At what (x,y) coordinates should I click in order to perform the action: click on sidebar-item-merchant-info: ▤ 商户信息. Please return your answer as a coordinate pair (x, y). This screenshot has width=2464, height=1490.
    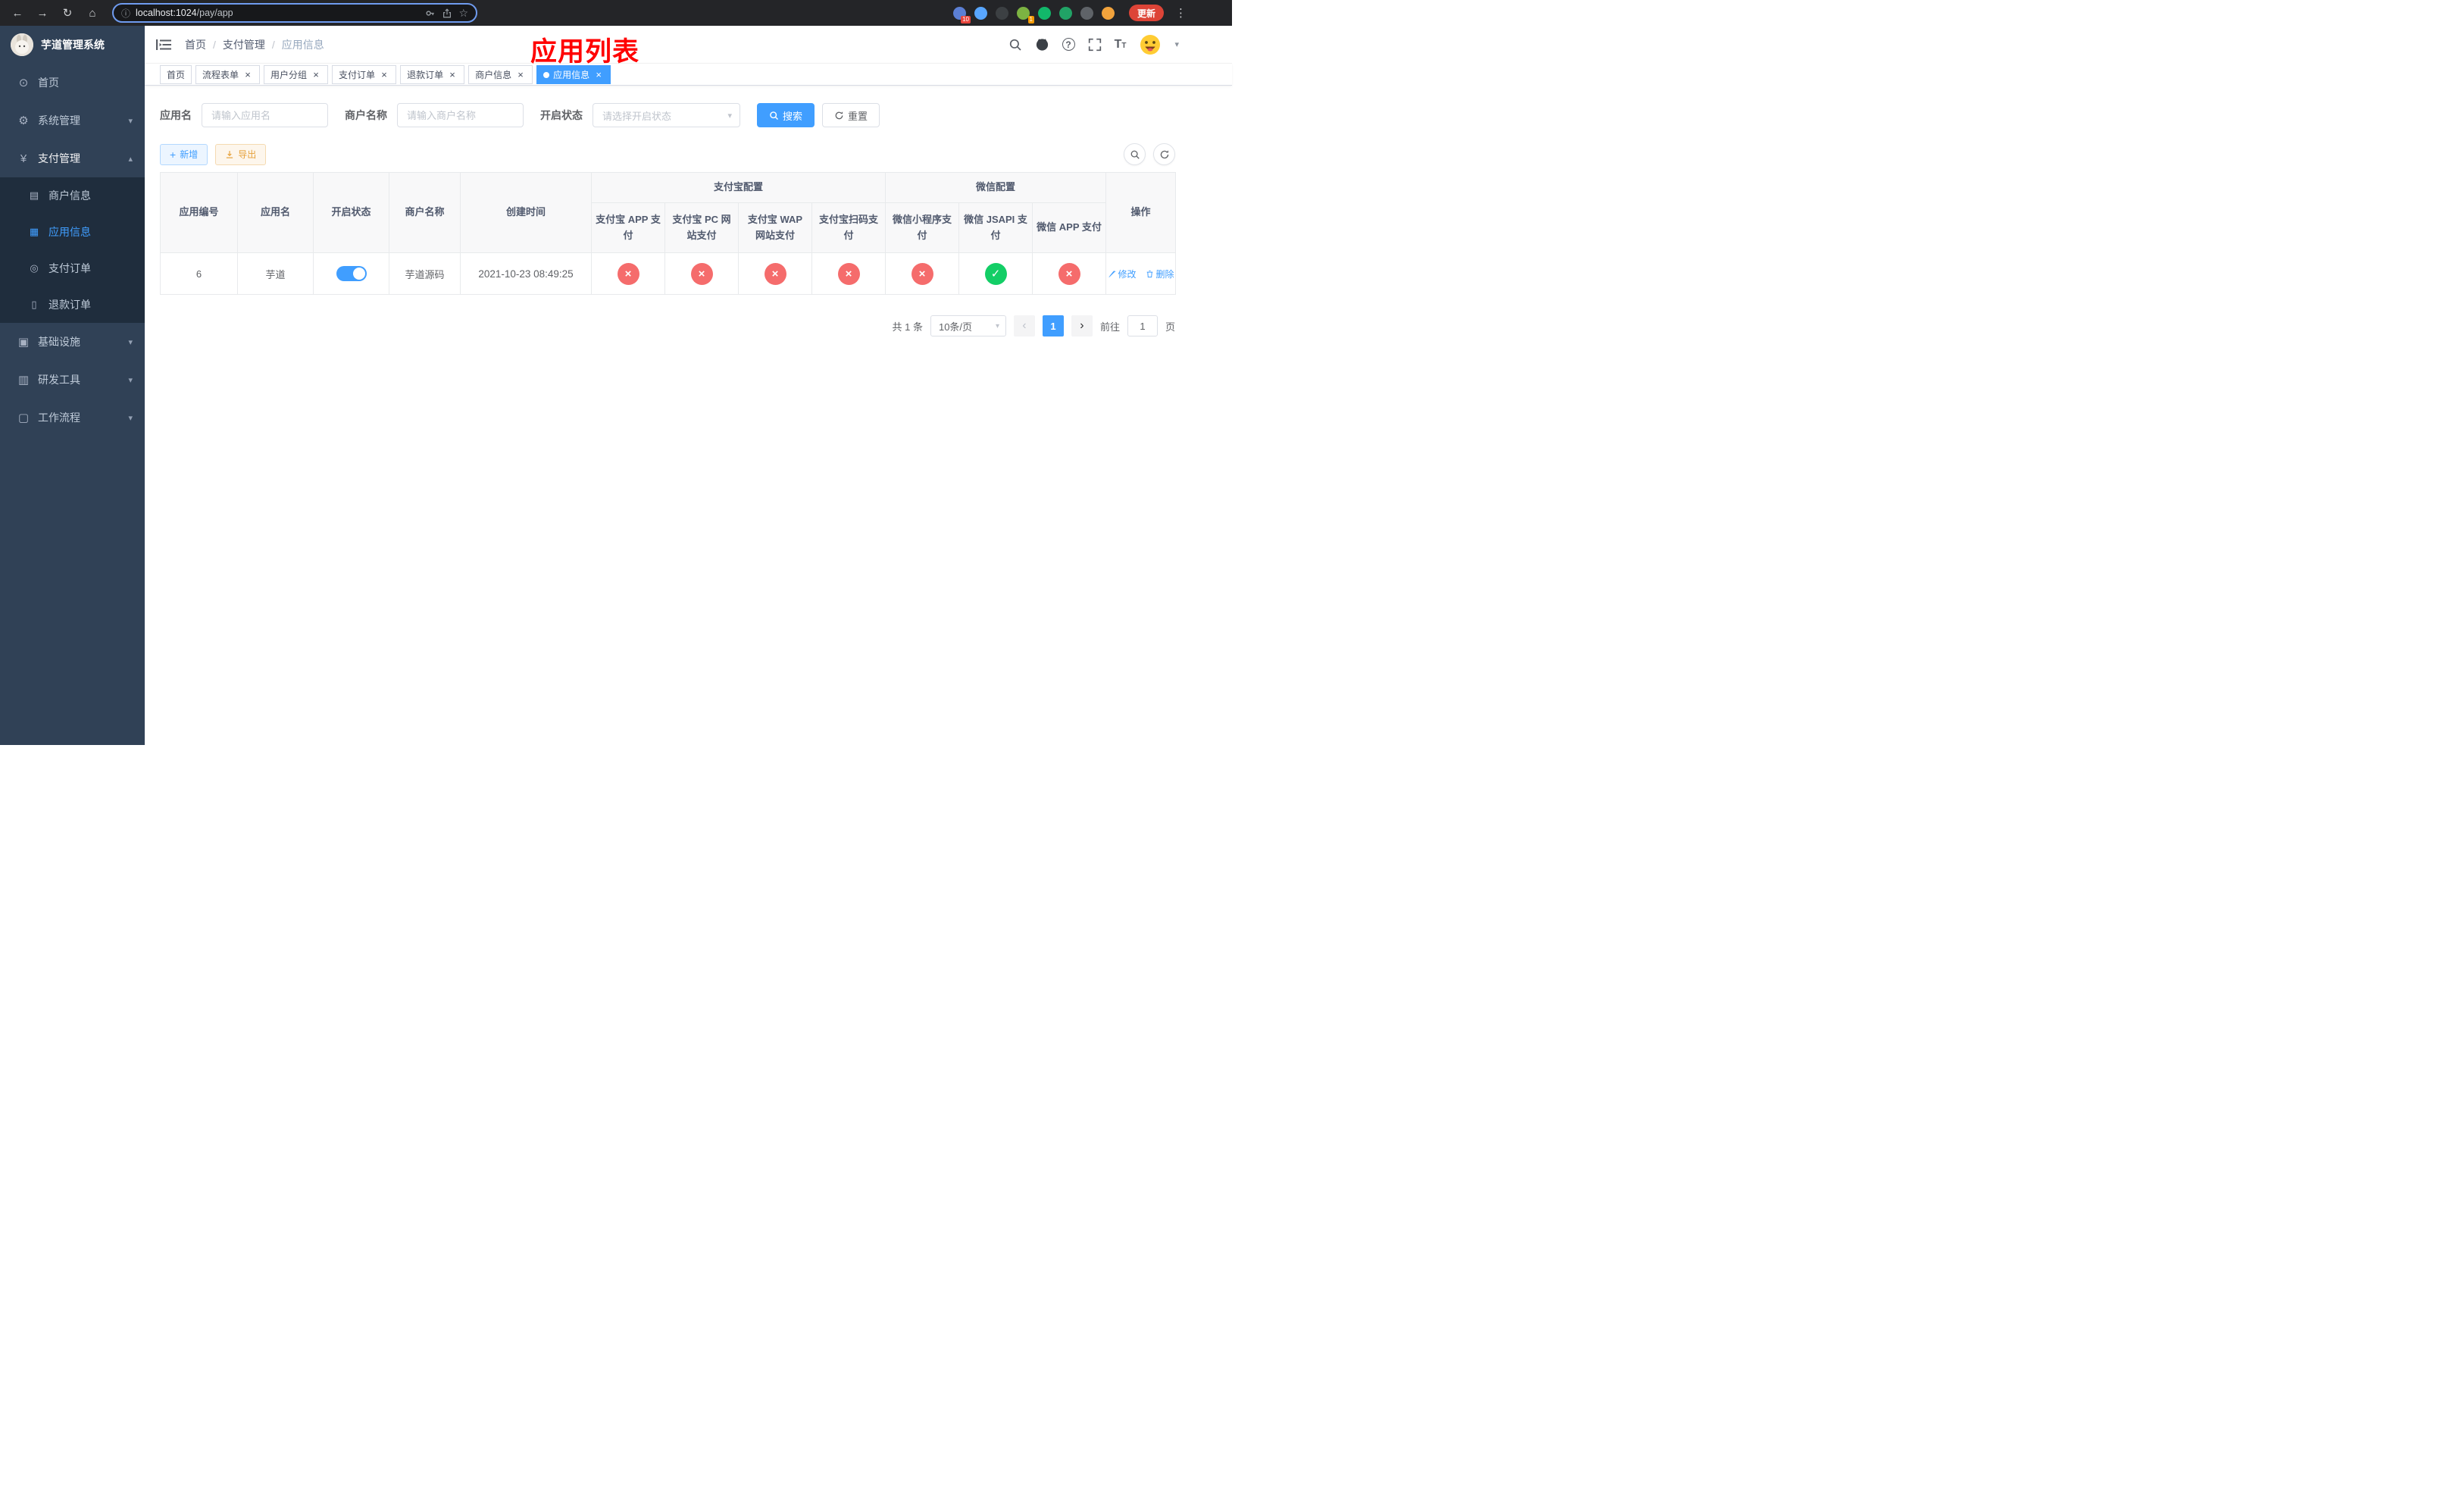
    Looking at the image, I should click on (72, 196).